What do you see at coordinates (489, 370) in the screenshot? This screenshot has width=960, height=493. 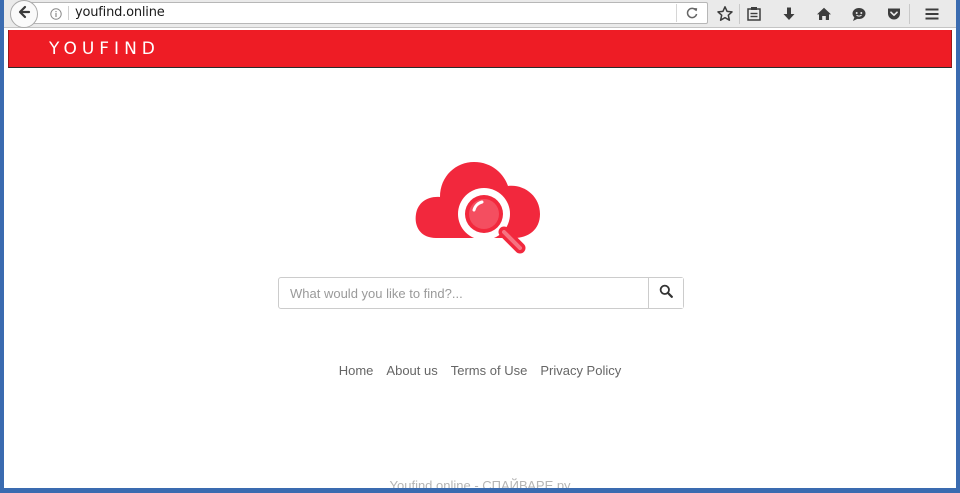 I see `footer-link-terms: Terms of Use` at bounding box center [489, 370].